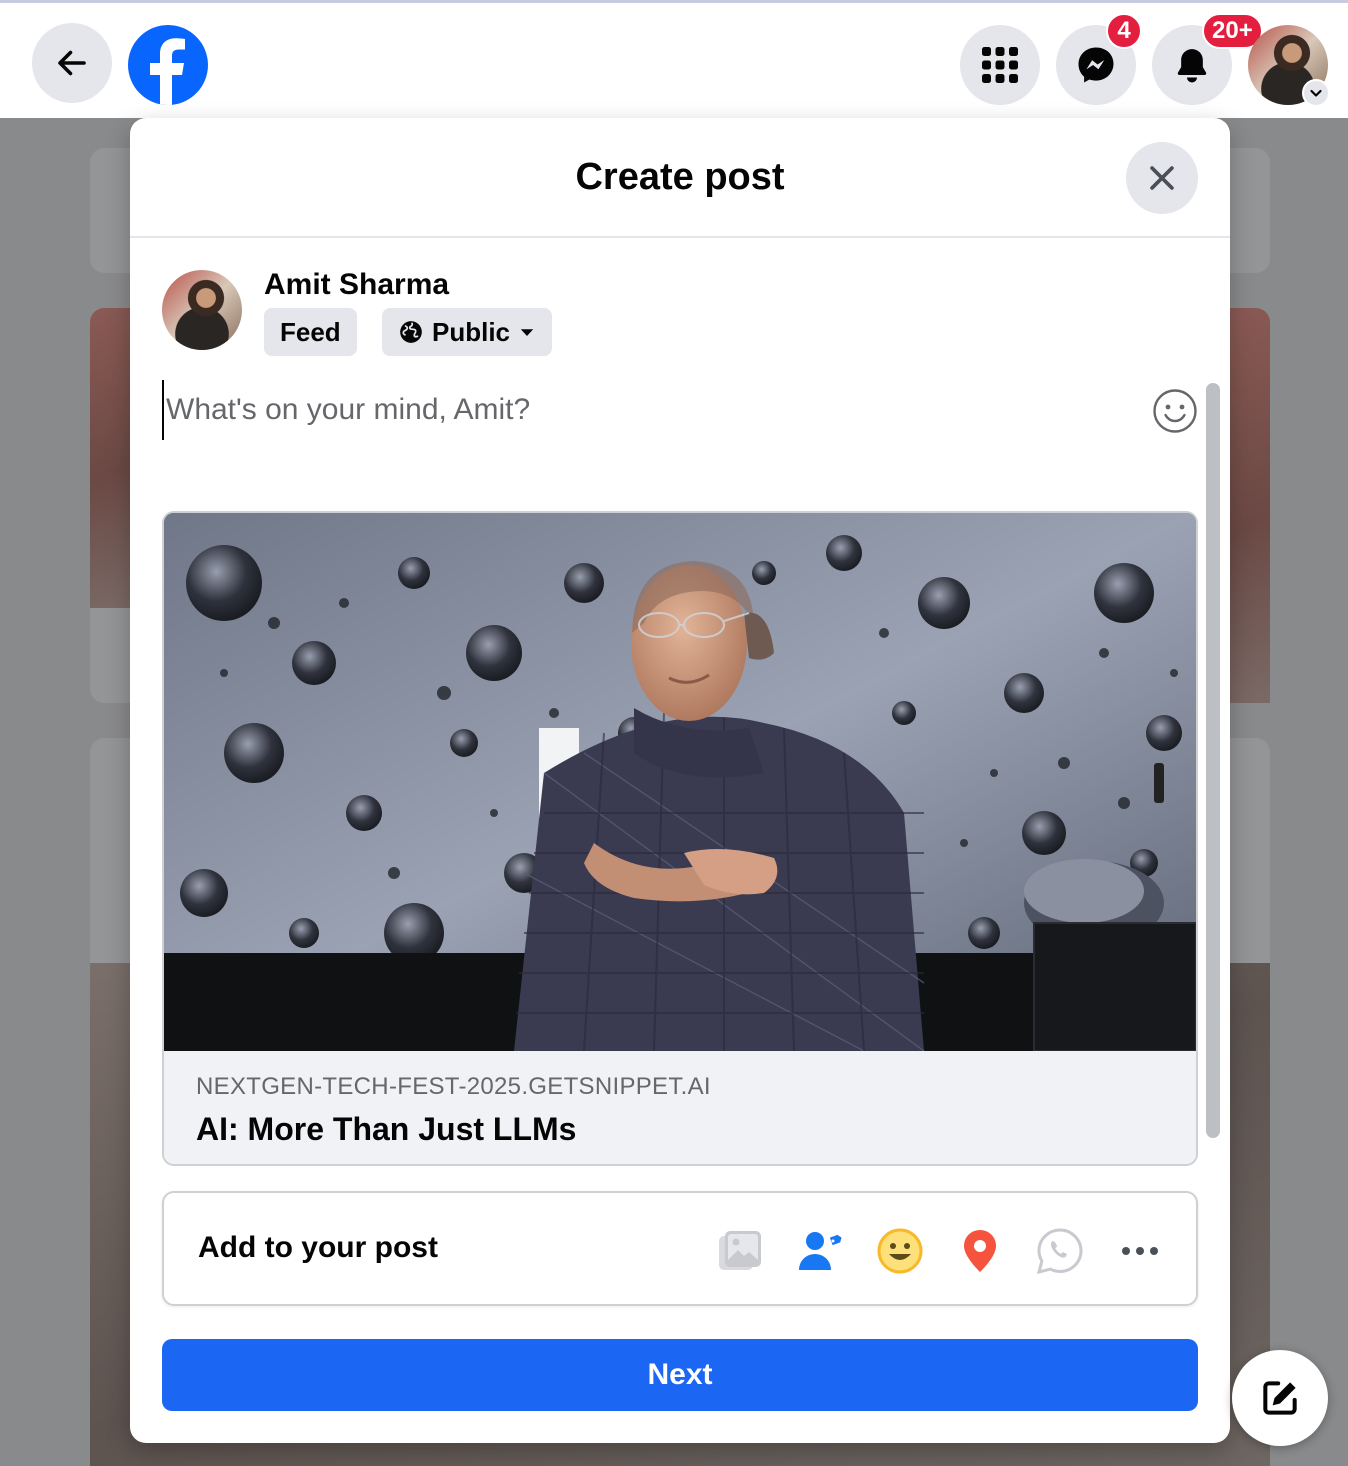 This screenshot has width=1348, height=1466. Describe the element at coordinates (471, 331) in the screenshot. I see `privacy-label: Public` at that location.